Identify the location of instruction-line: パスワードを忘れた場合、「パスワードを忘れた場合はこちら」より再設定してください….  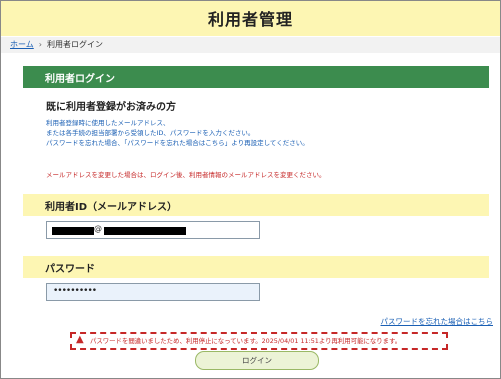
(177, 143).